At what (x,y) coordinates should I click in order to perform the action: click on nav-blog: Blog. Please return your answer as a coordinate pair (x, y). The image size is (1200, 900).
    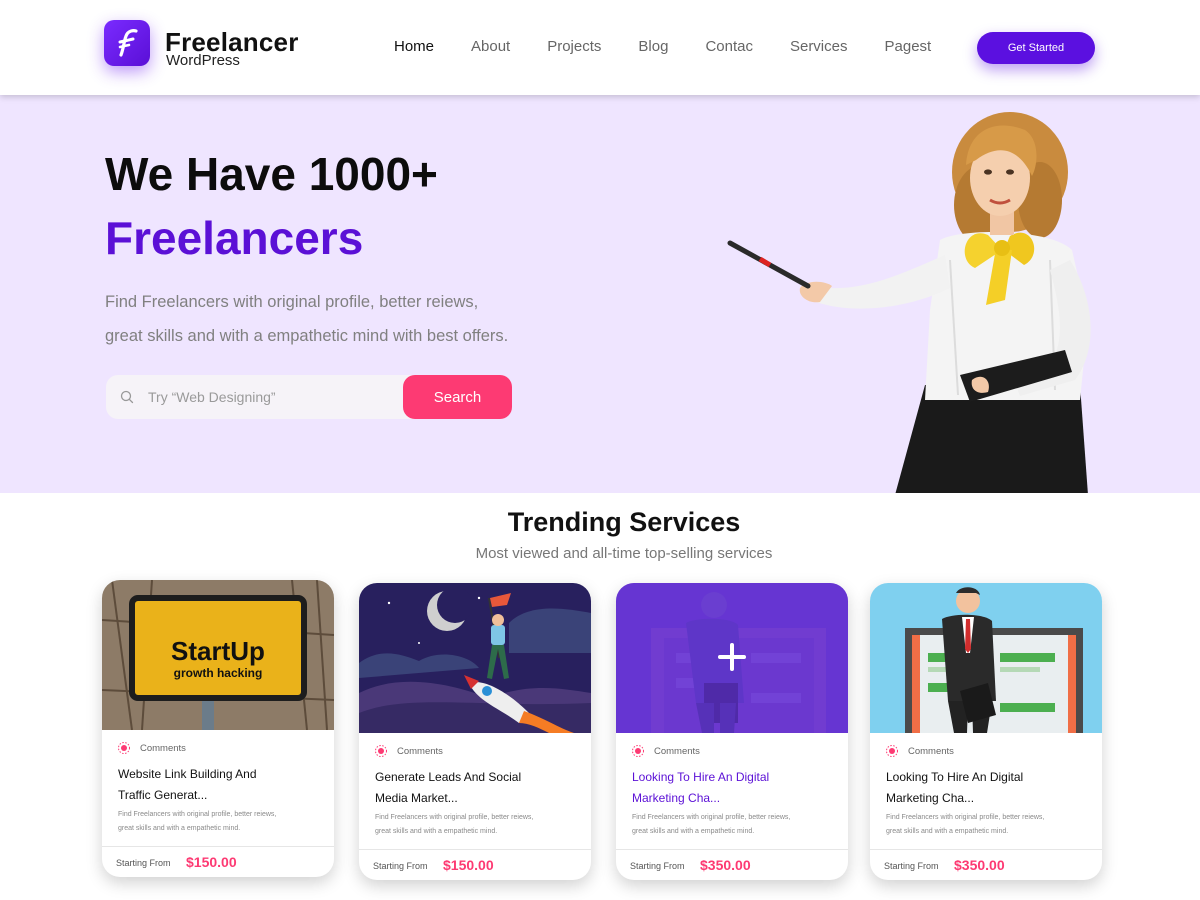
    Looking at the image, I should click on (653, 46).